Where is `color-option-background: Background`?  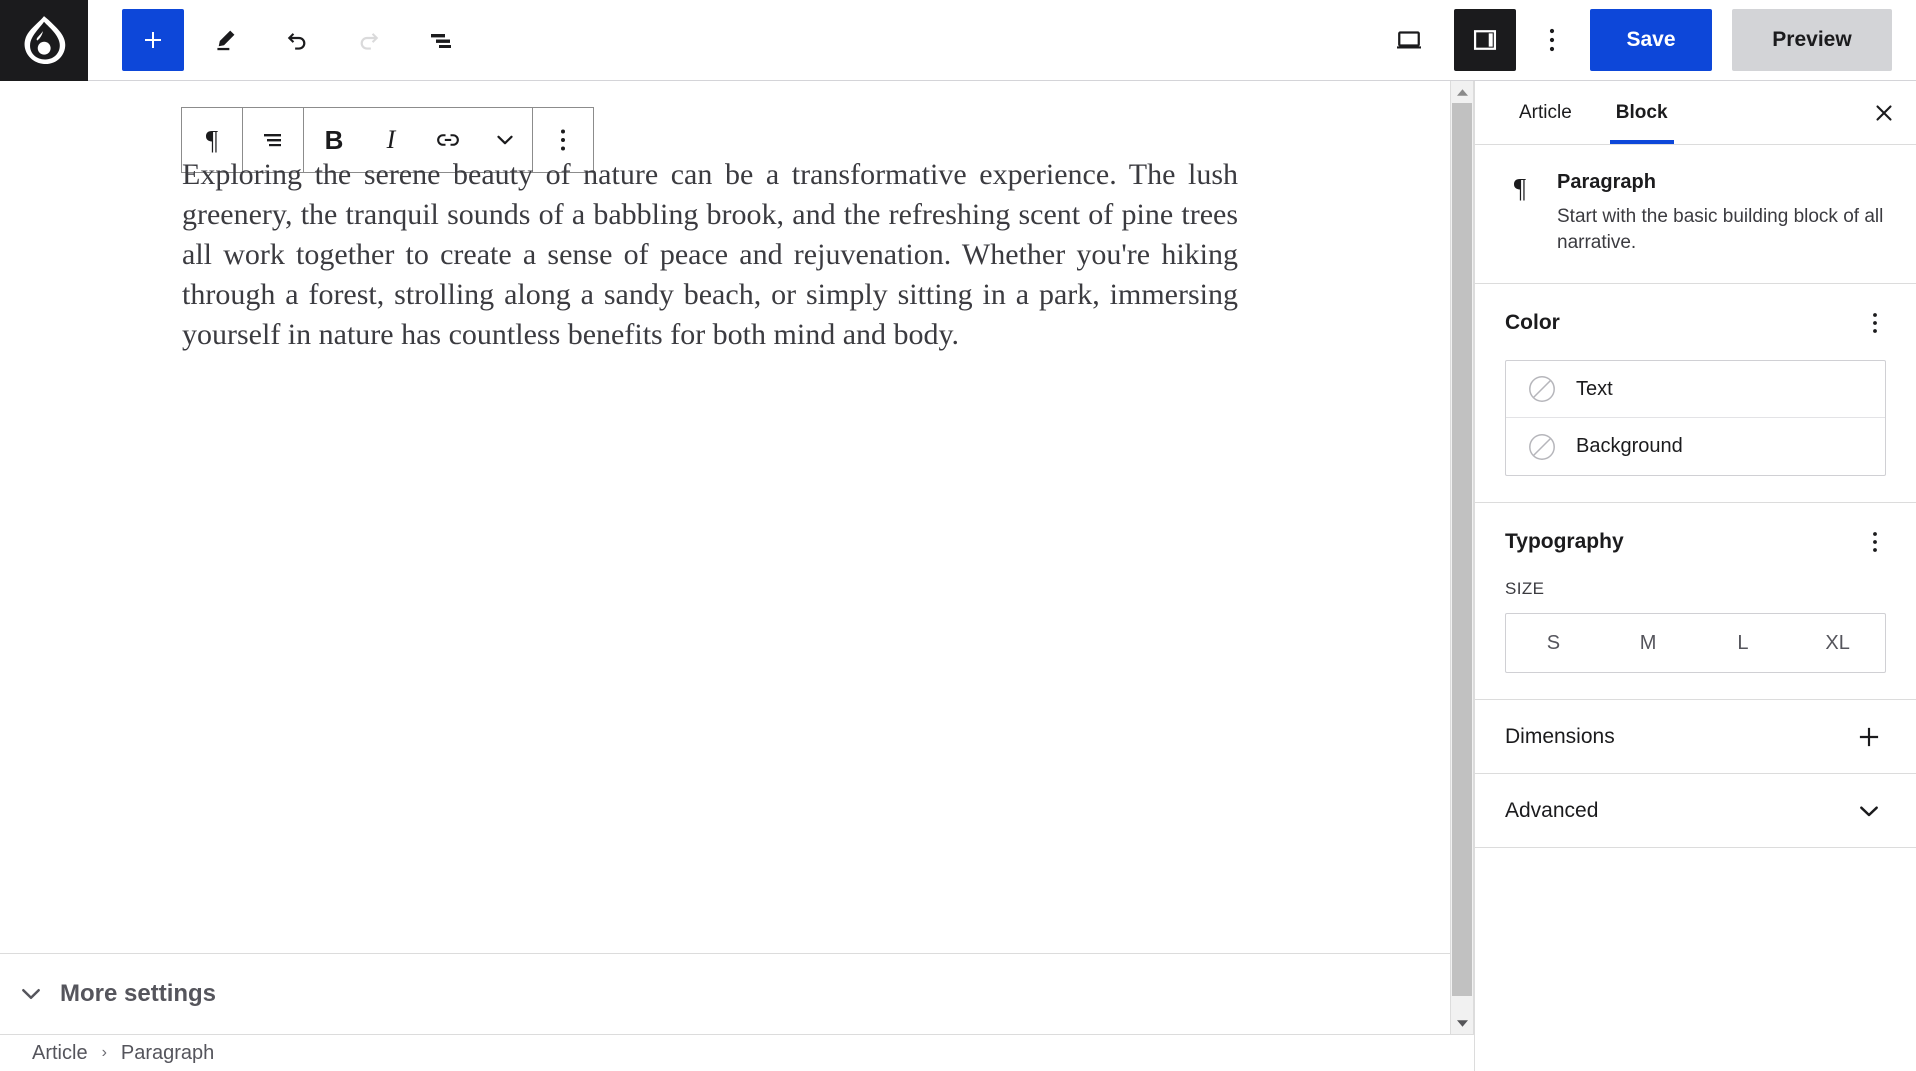 color-option-background: Background is located at coordinates (1695, 446).